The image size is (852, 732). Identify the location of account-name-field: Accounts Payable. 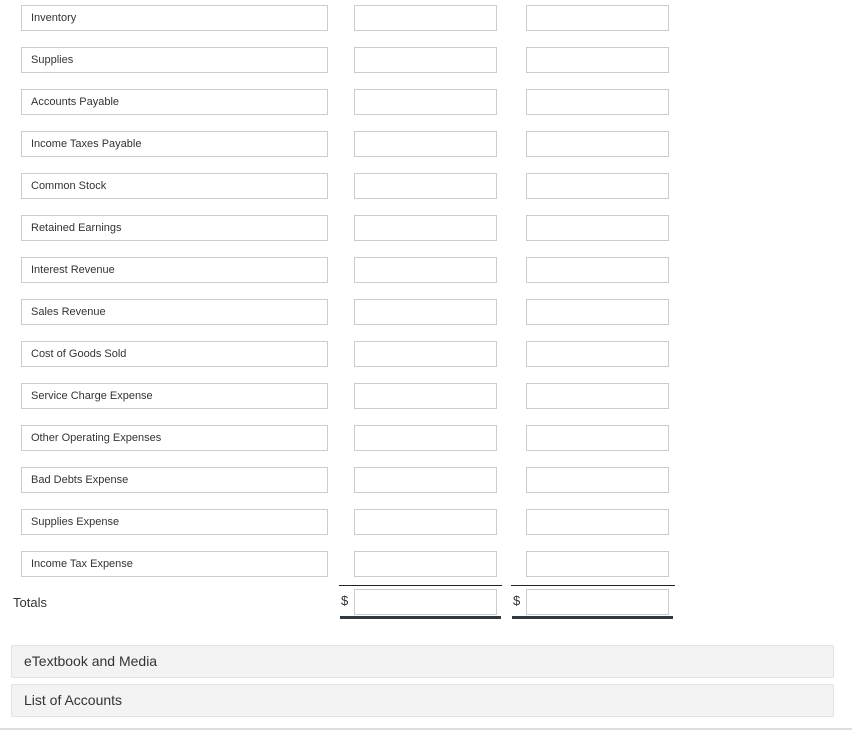
(174, 102).